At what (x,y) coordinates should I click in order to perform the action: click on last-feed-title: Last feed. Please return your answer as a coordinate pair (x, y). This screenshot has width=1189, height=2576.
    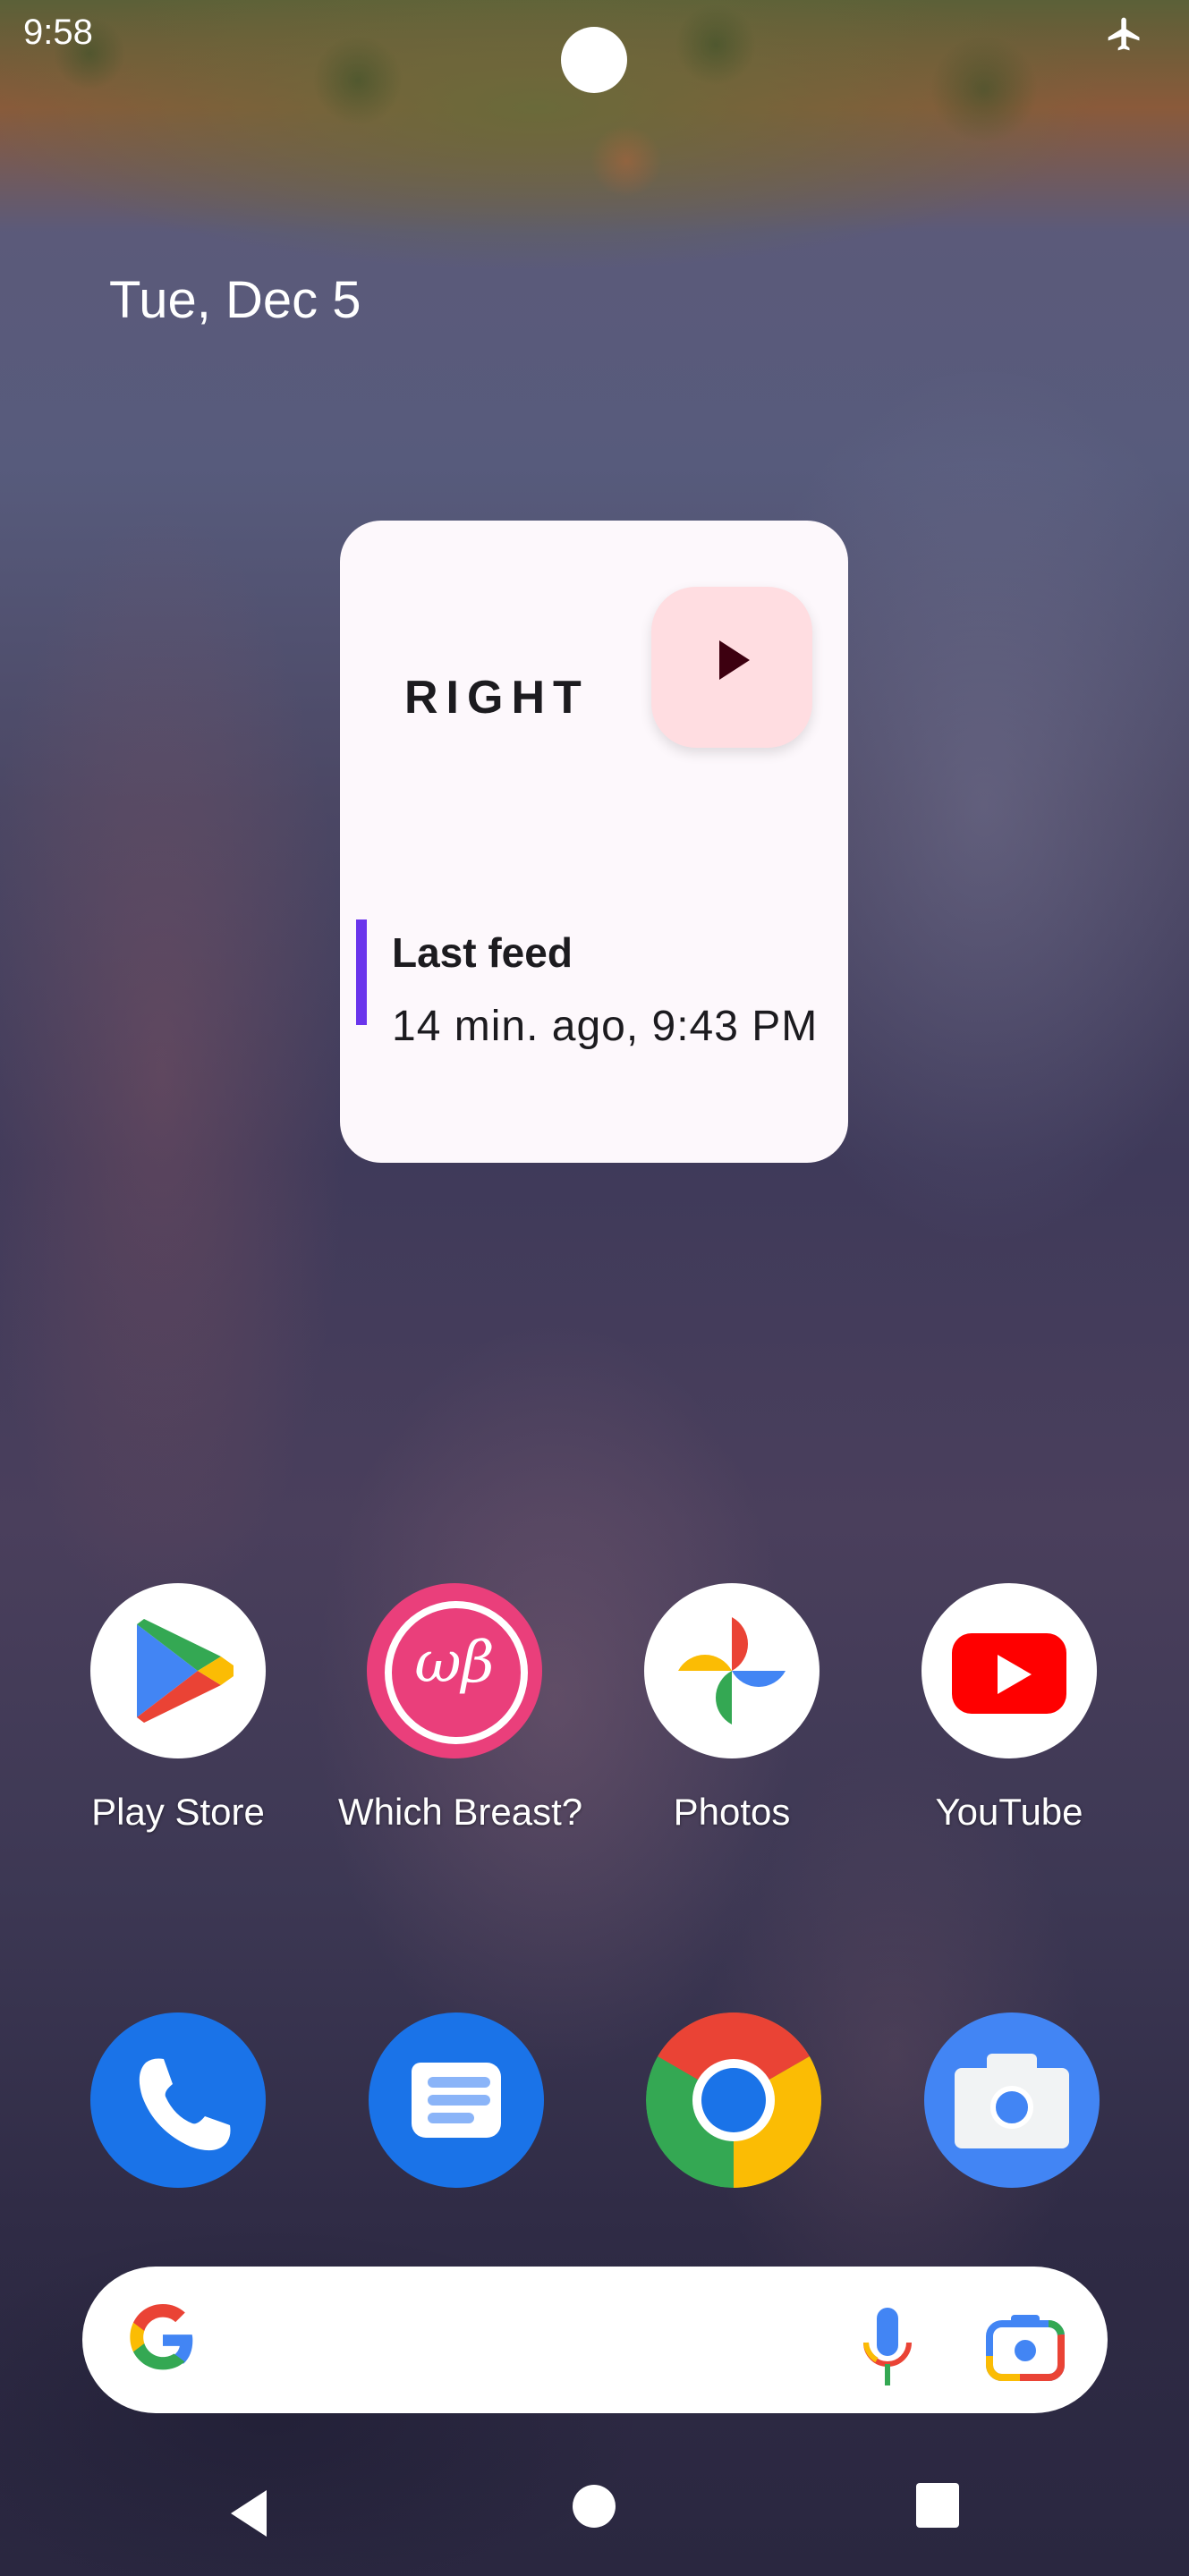
    Looking at the image, I should click on (483, 952).